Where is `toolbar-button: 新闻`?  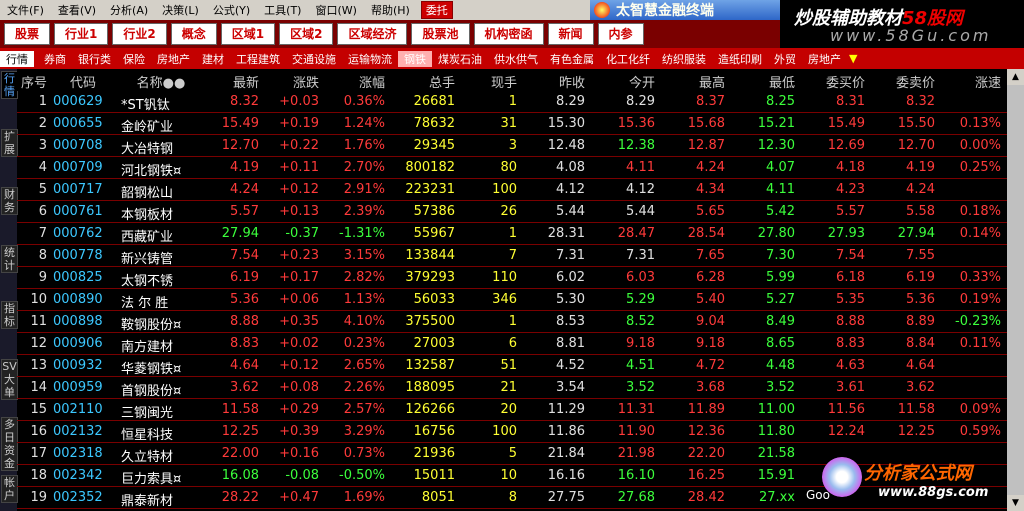
toolbar-button: 新闻 is located at coordinates (570, 34).